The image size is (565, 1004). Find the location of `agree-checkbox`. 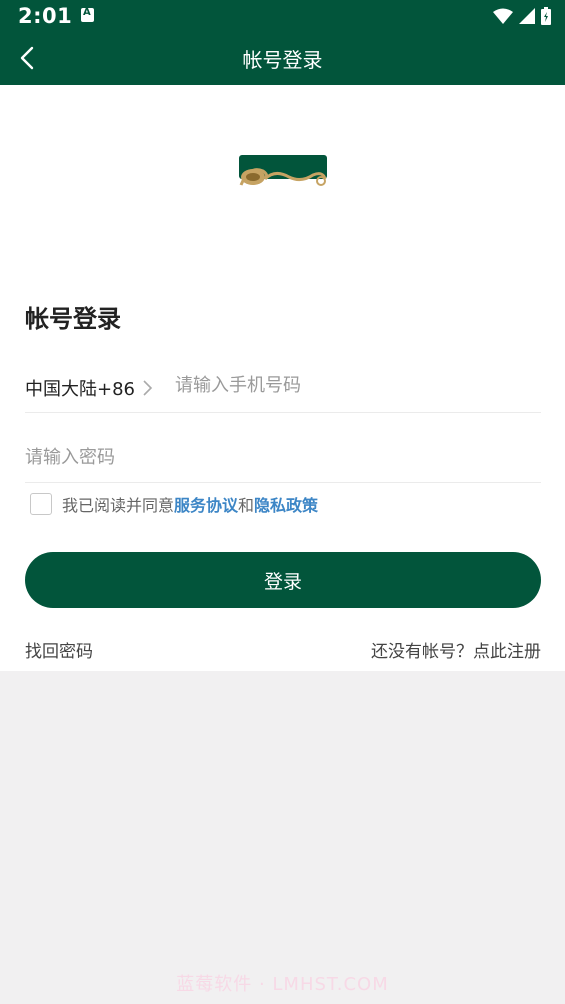

agree-checkbox is located at coordinates (41, 504).